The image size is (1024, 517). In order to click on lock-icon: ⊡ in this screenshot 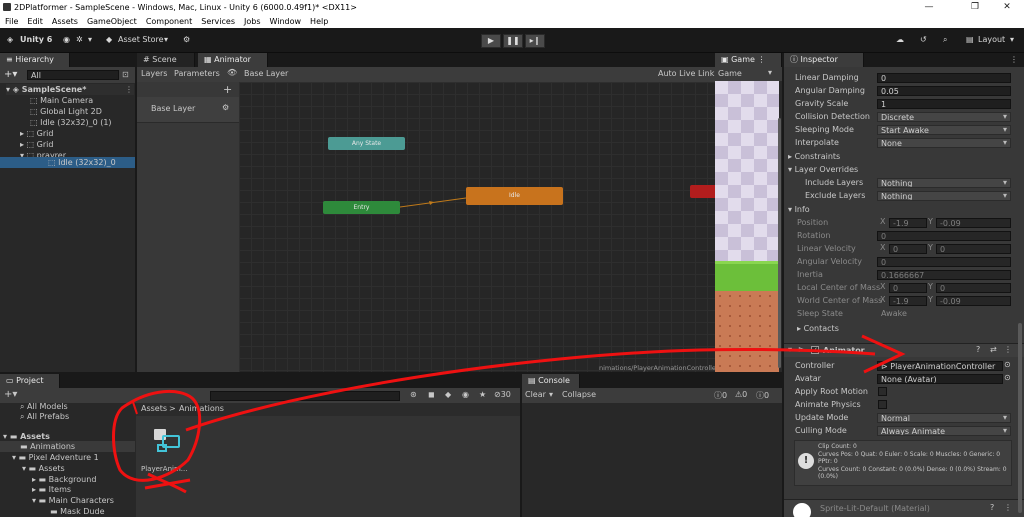, I will do `click(125, 74)`.